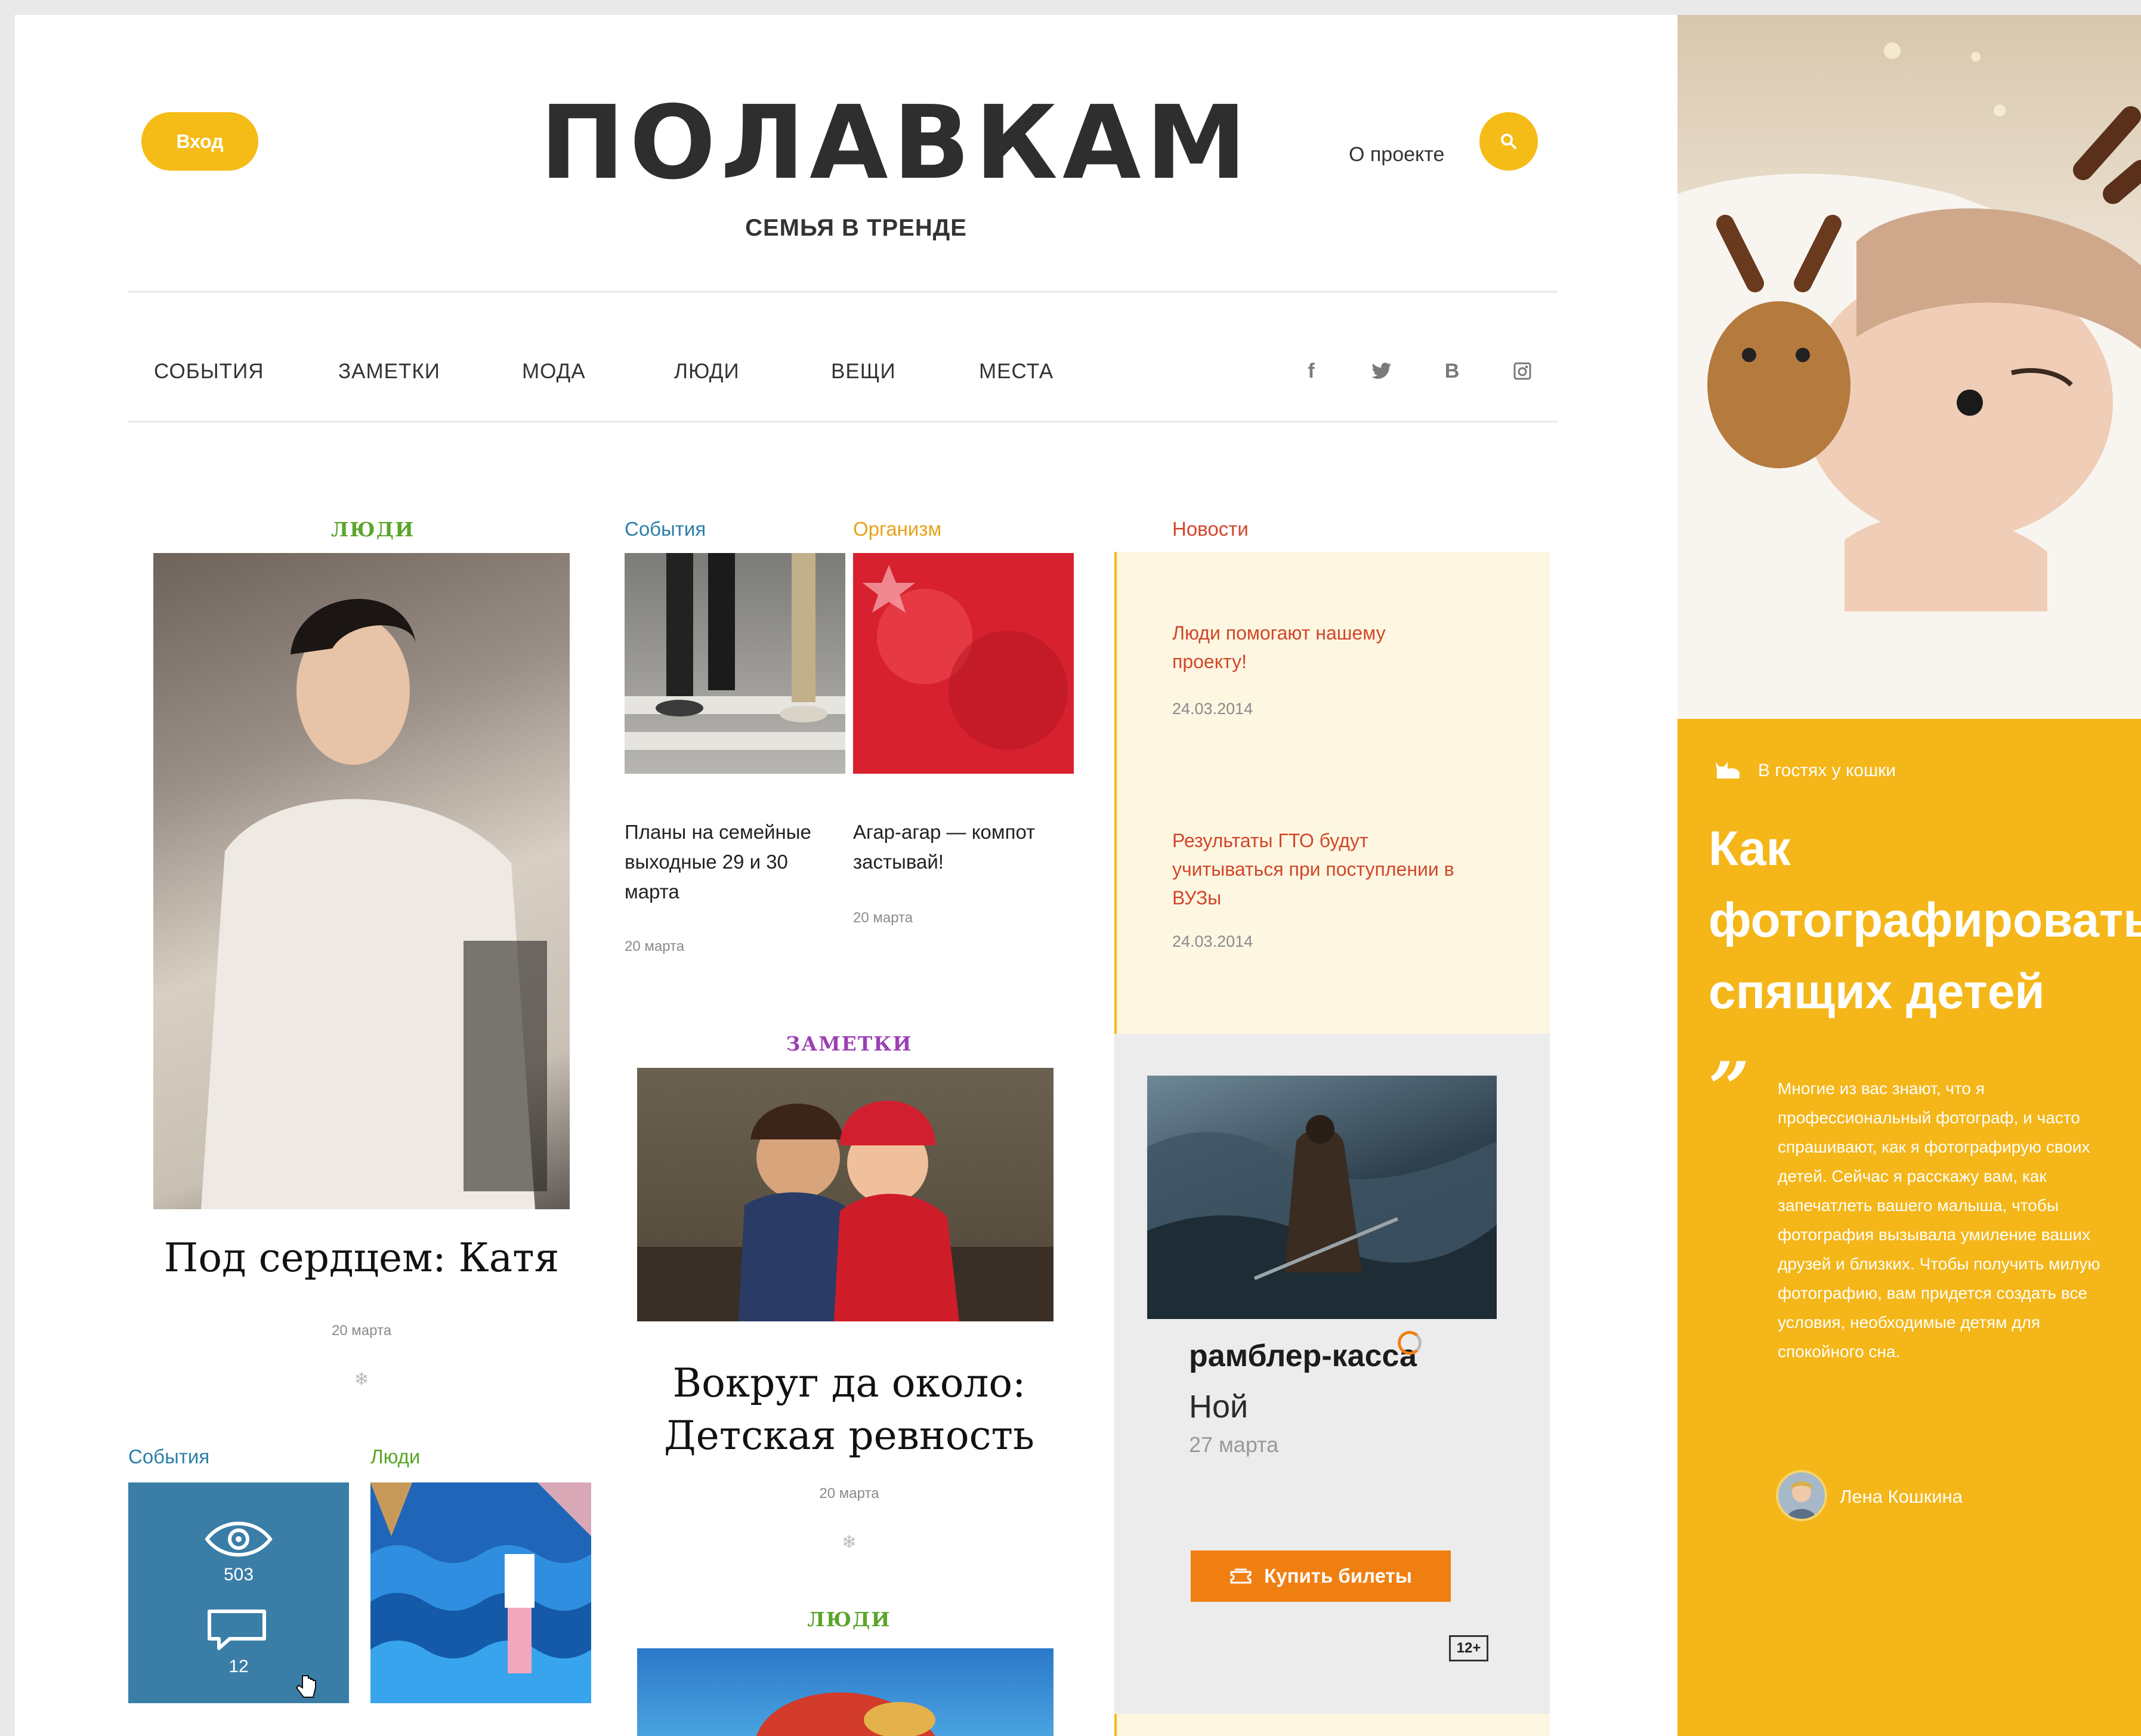  What do you see at coordinates (843, 422) in the screenshot?
I see `nav-bottom-divider` at bounding box center [843, 422].